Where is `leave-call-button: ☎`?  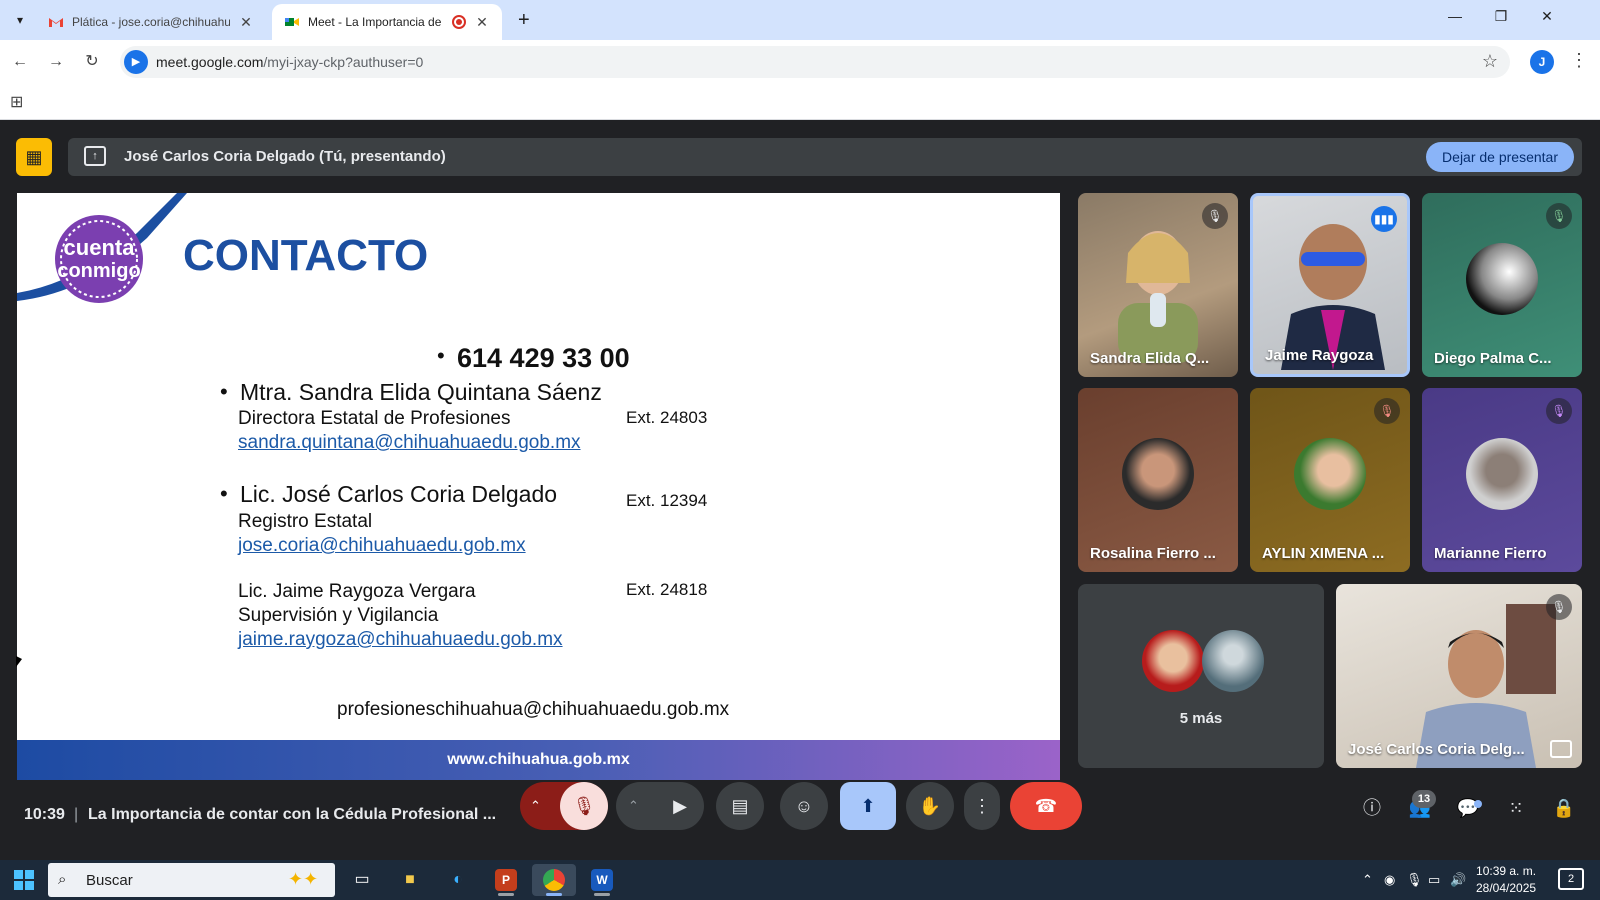 leave-call-button: ☎ is located at coordinates (1046, 806).